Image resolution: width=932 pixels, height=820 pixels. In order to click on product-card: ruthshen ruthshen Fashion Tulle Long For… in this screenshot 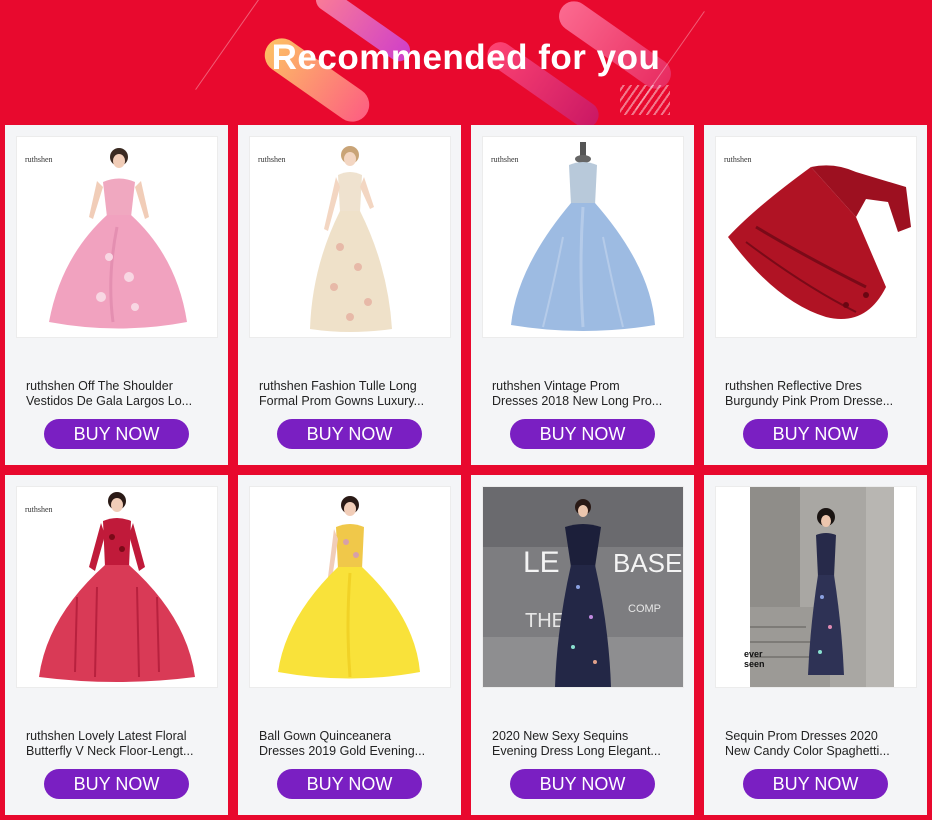, I will do `click(349, 295)`.